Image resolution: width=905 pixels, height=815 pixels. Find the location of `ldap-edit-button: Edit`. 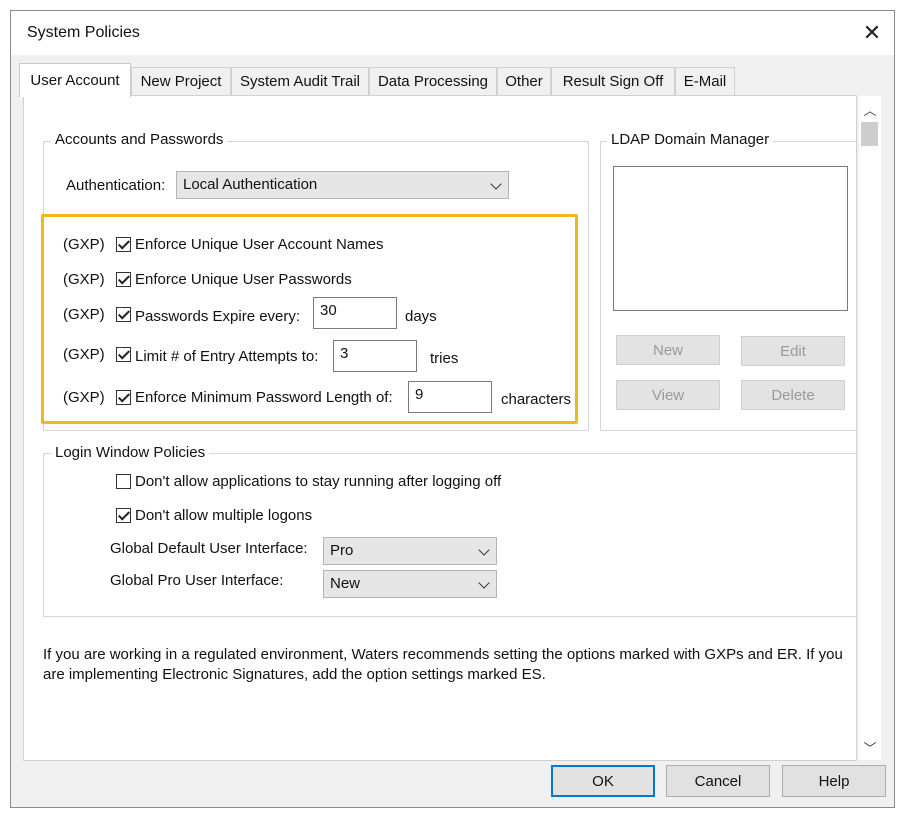

ldap-edit-button: Edit is located at coordinates (793, 351).